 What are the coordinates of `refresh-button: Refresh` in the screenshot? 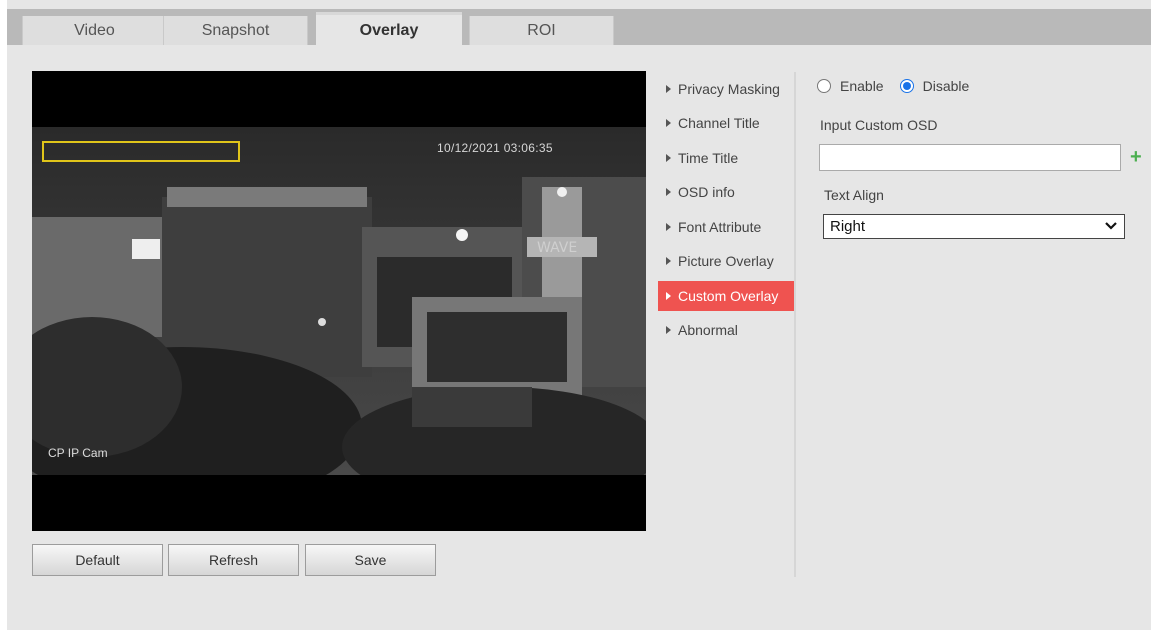 It's located at (233, 560).